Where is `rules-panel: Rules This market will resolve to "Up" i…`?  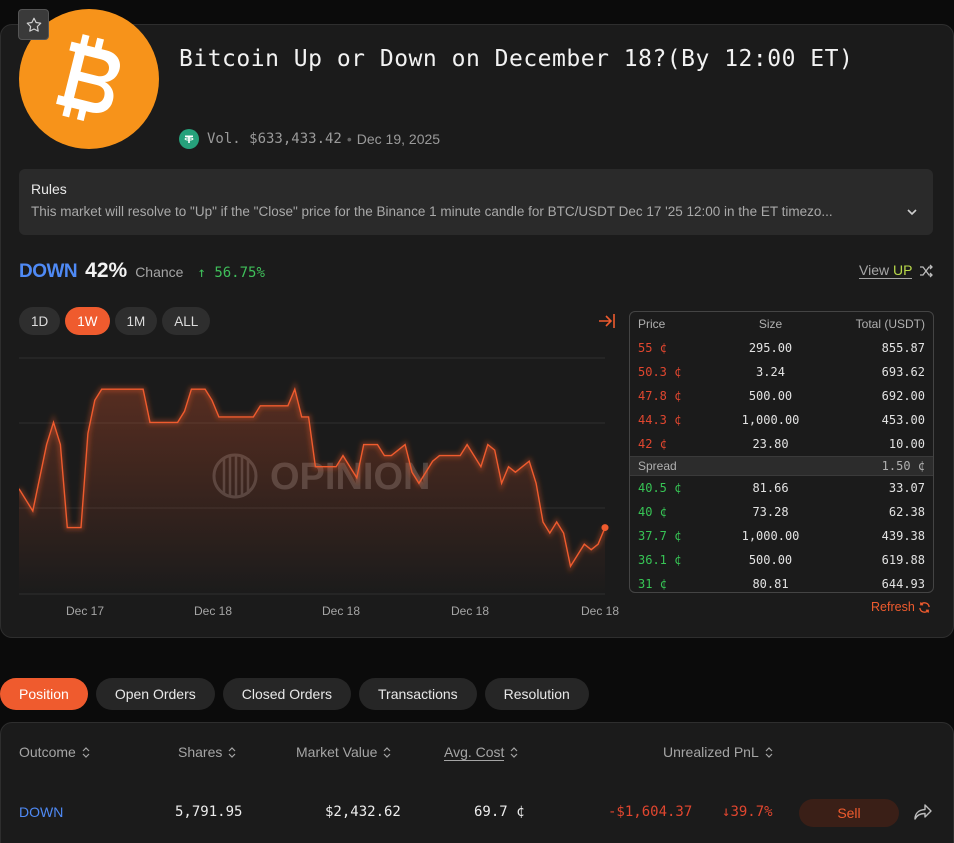 rules-panel: Rules This market will resolve to "Up" i… is located at coordinates (476, 202).